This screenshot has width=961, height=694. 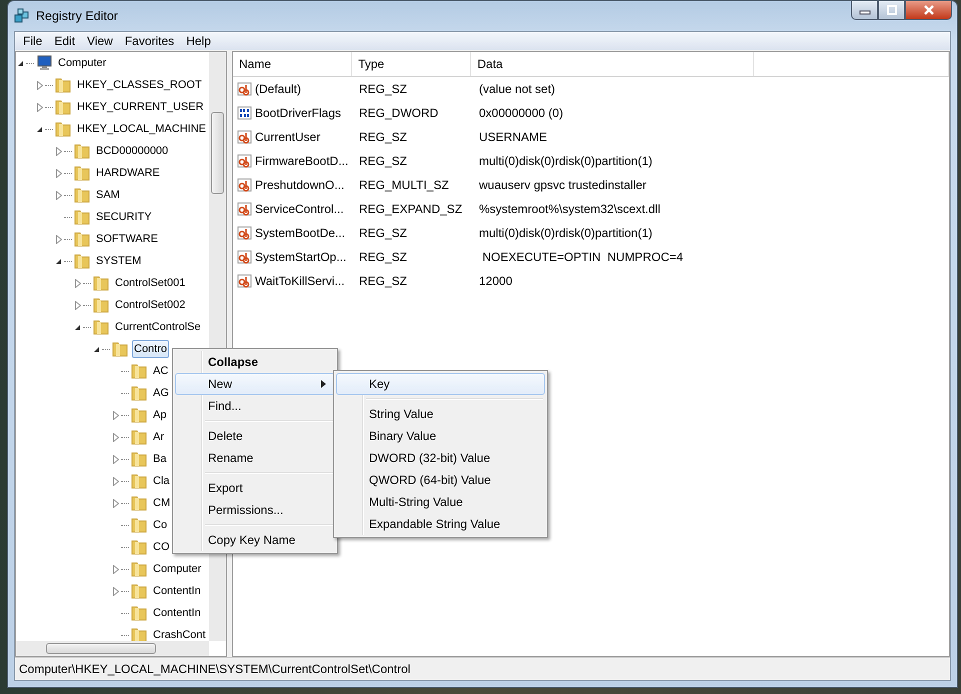 I want to click on menu-item: DWORD (32-bit) Value, so click(x=440, y=458).